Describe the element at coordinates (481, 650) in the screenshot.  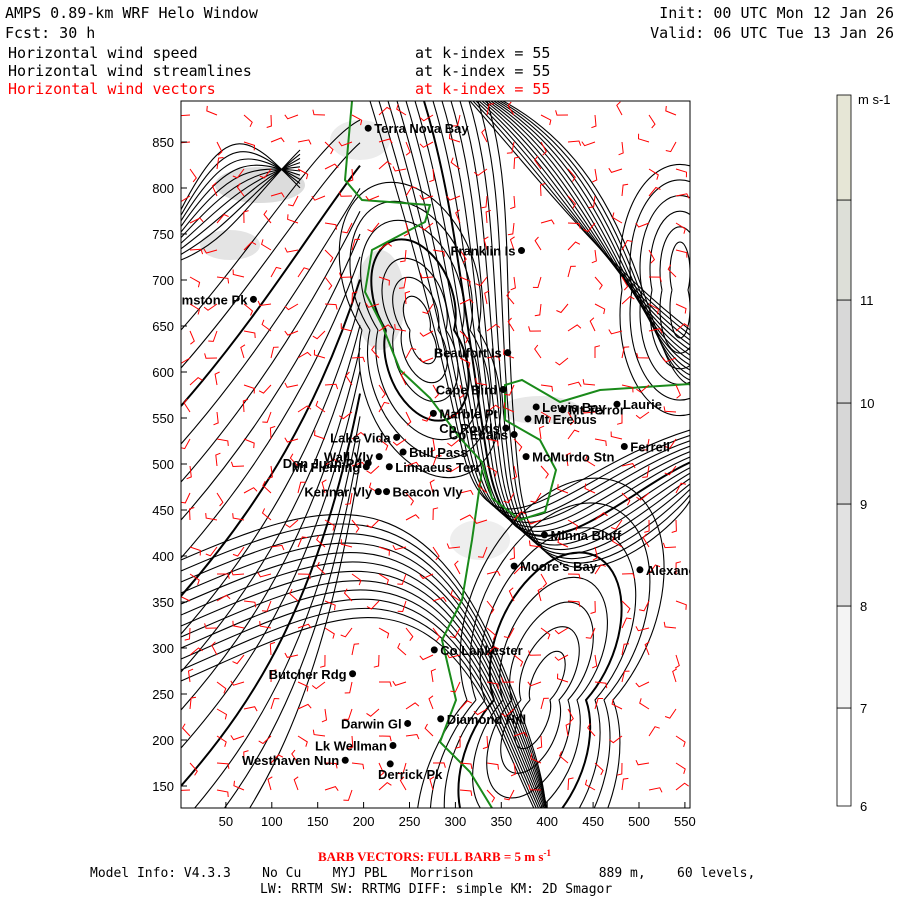
I see `station-label: Co Lankester` at that location.